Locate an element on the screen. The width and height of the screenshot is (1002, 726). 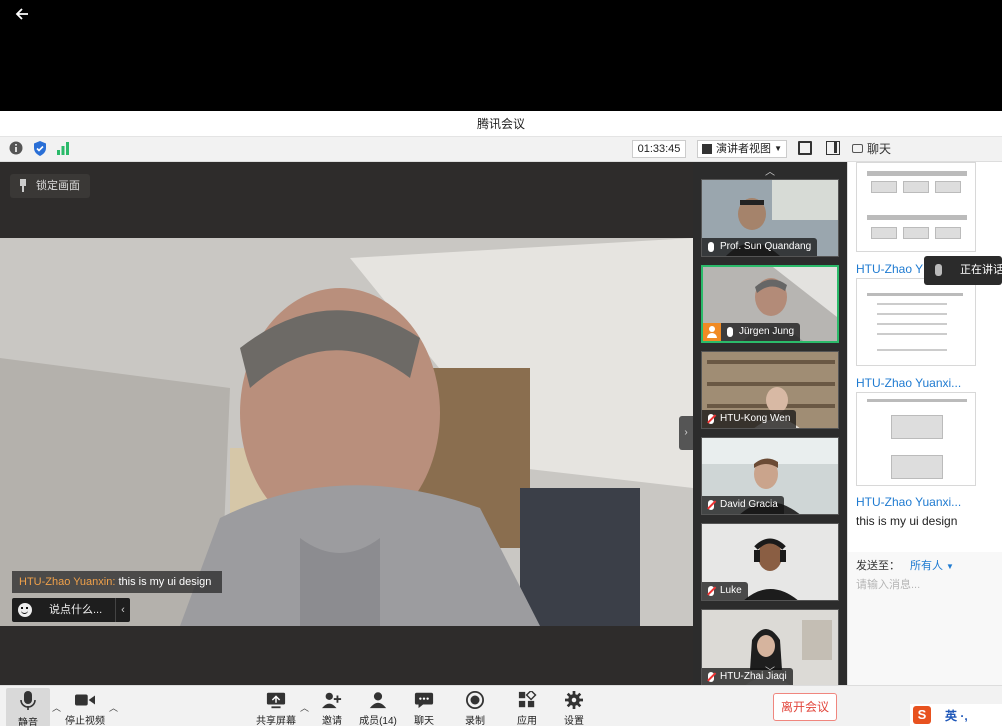
record-button: 录制 is located at coordinates (475, 706).